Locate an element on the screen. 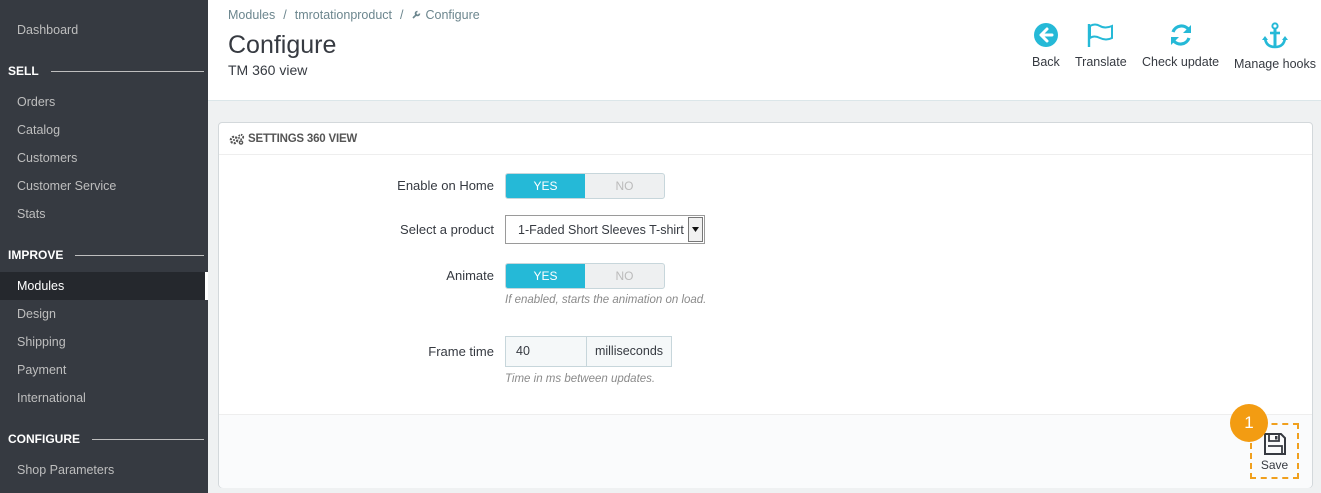  back-button: Back is located at coordinates (1046, 45).